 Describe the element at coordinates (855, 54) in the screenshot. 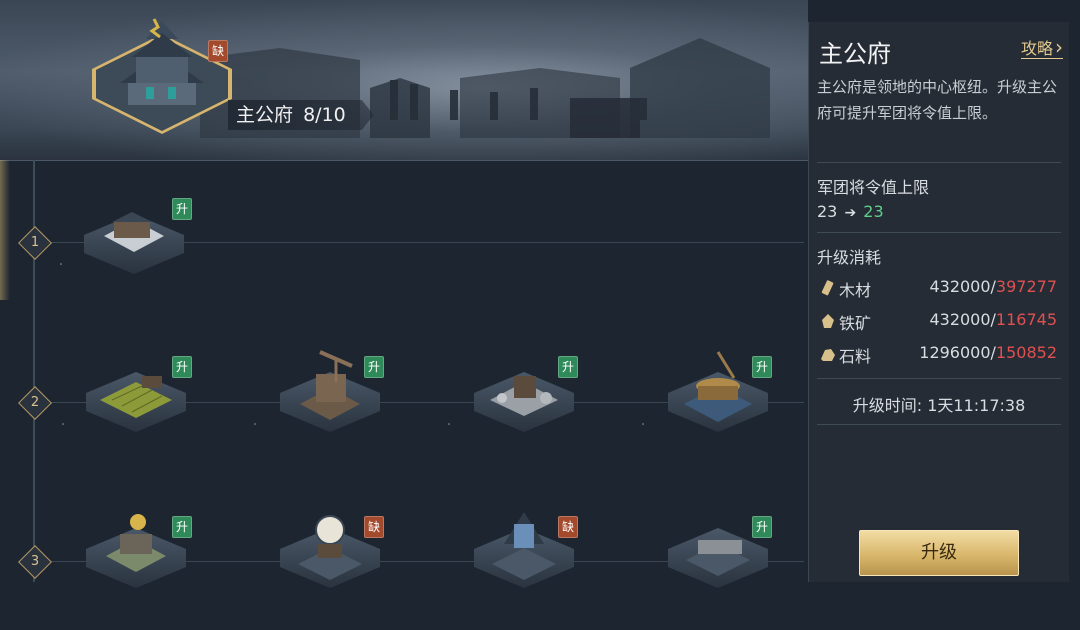

I see `panel-title: 主公府` at that location.